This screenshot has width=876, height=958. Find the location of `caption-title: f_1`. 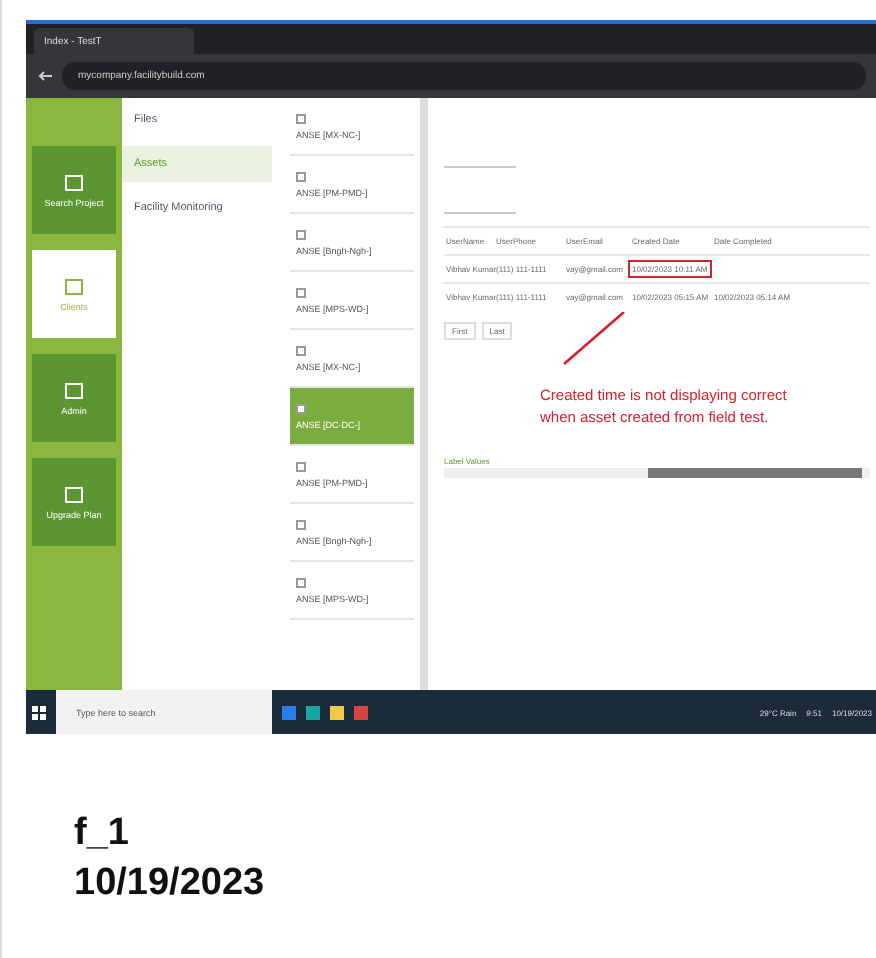

caption-title: f_1 is located at coordinates (102, 834).